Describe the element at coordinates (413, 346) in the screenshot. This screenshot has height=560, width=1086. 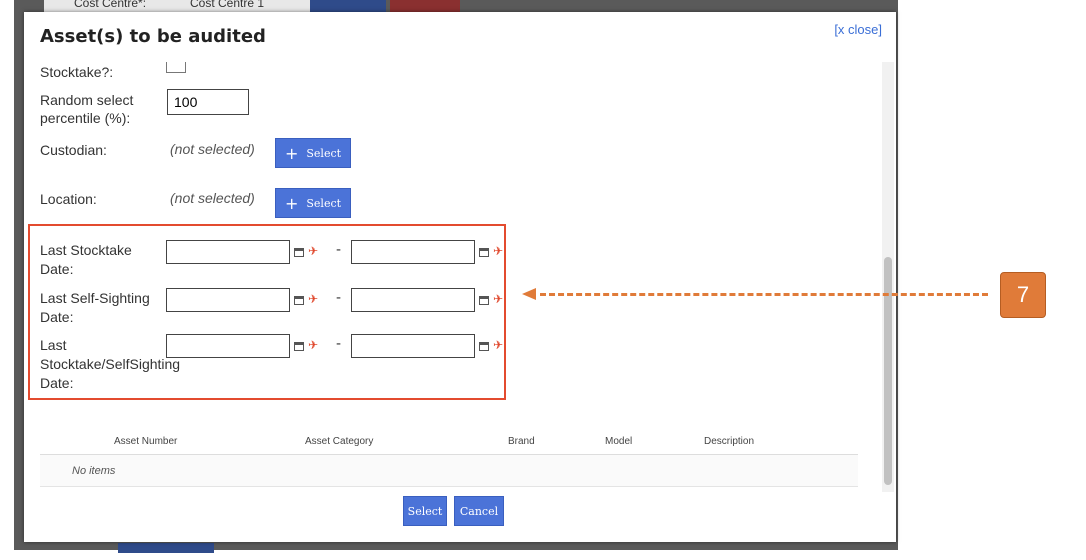
I see `last-combined-date-to-input` at that location.